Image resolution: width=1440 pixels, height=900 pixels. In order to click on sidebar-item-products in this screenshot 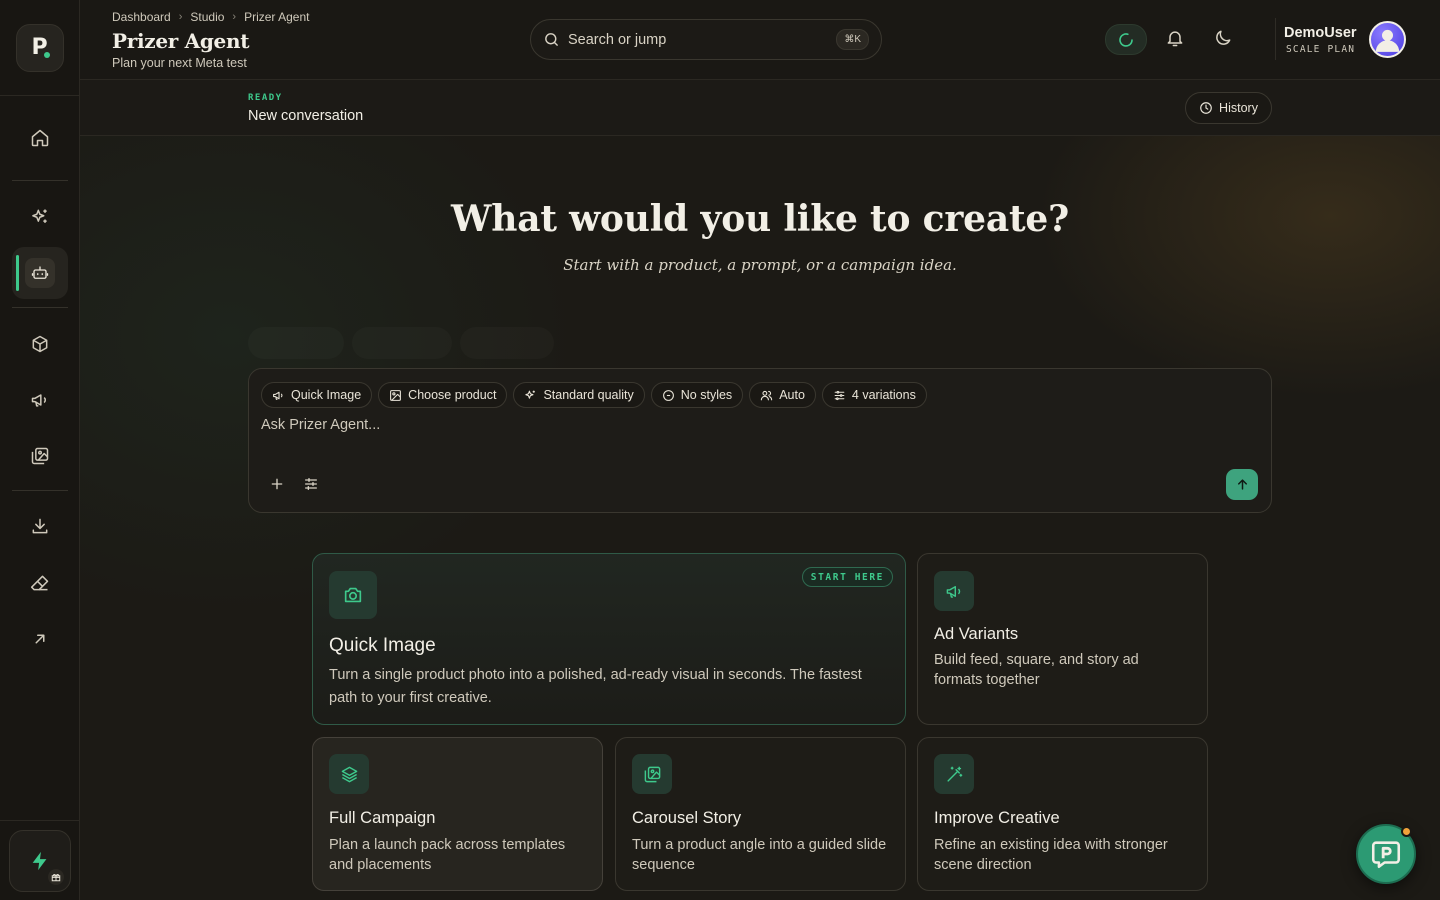, I will do `click(40, 344)`.